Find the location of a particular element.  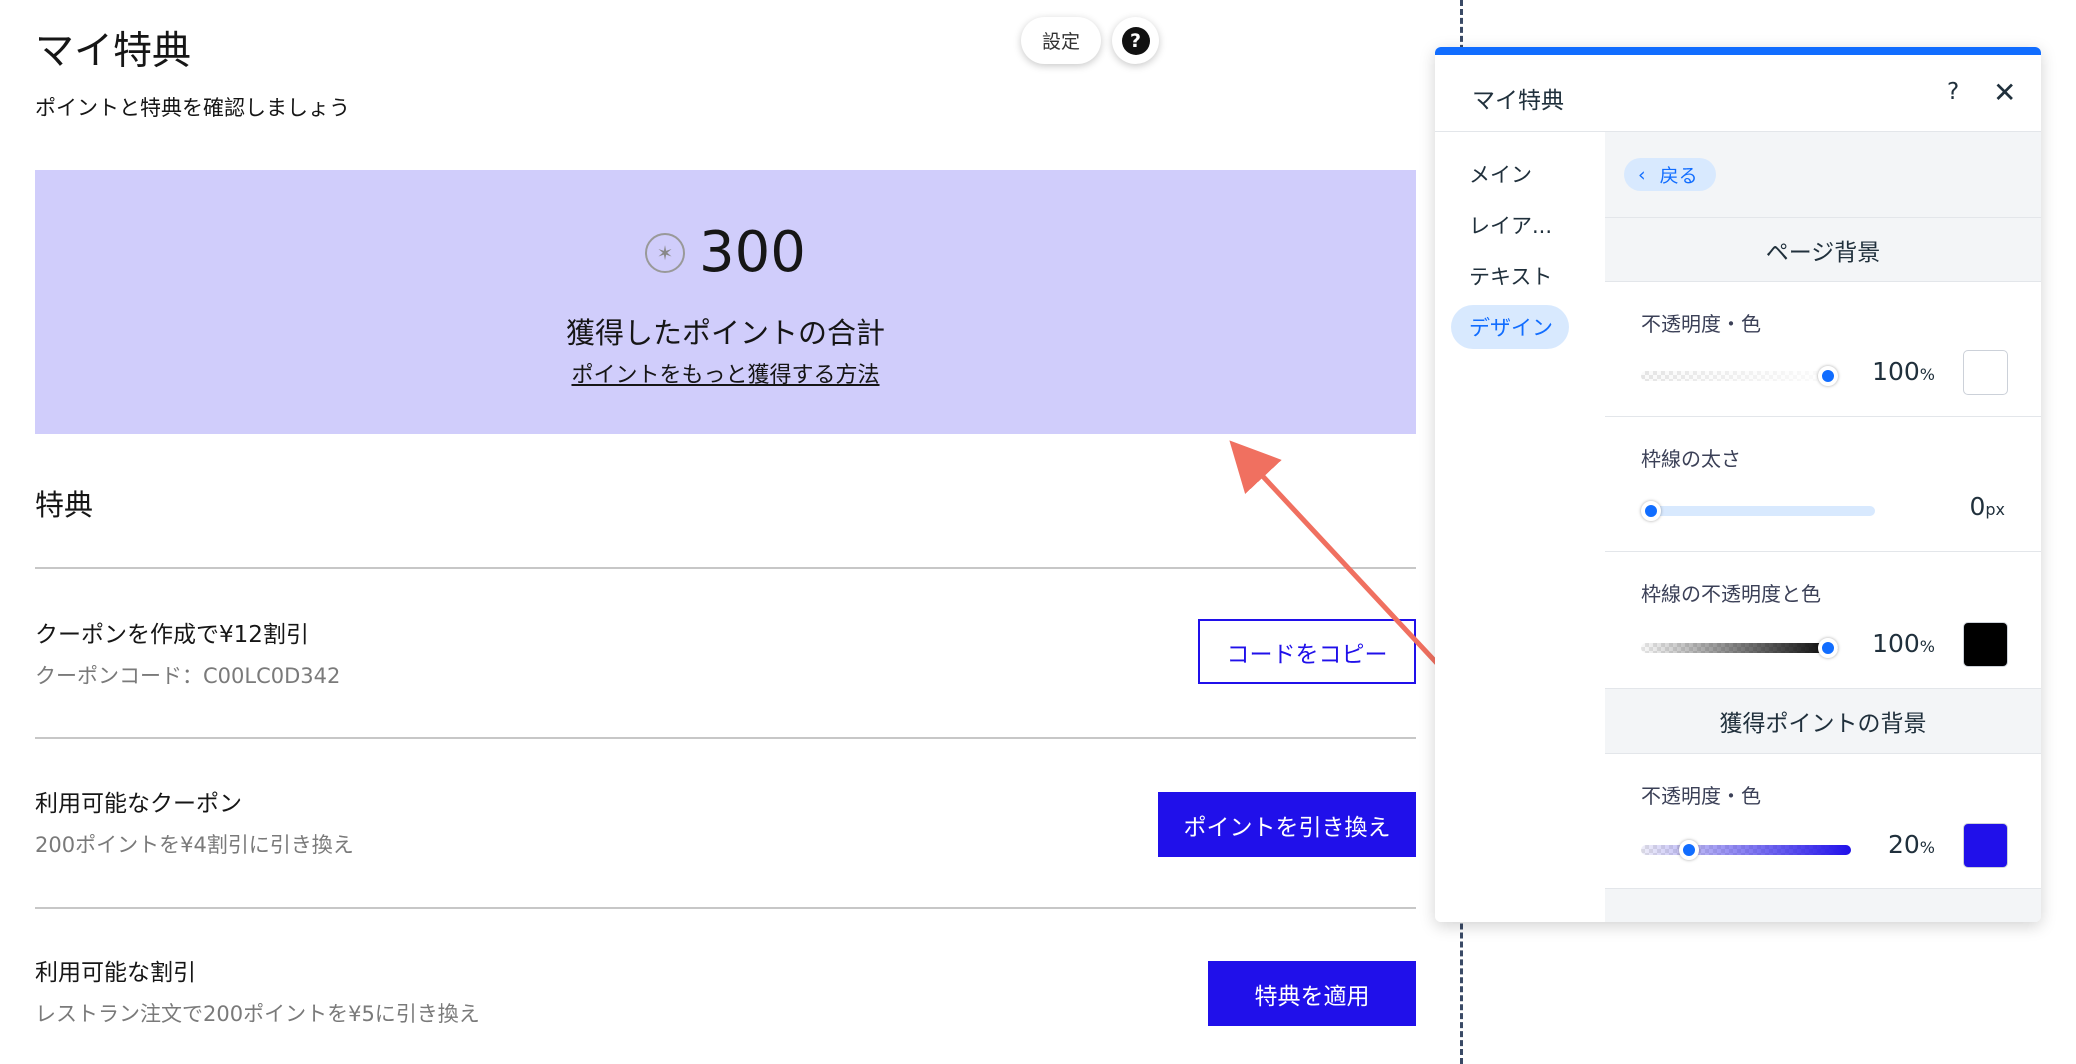

chevron-left-icon: ‹ is located at coordinates (1642, 174).